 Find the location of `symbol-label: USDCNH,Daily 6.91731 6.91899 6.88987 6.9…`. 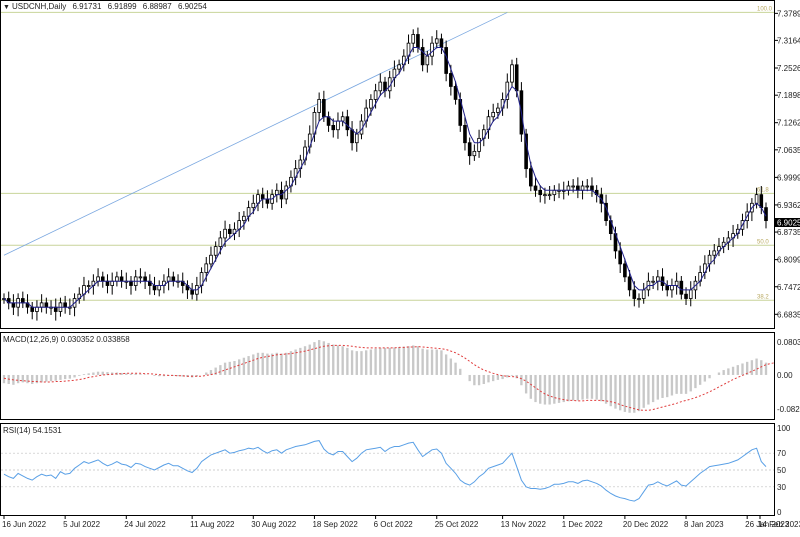

symbol-label: USDCNH,Daily 6.91731 6.91899 6.88987 6.9… is located at coordinates (109, 6).